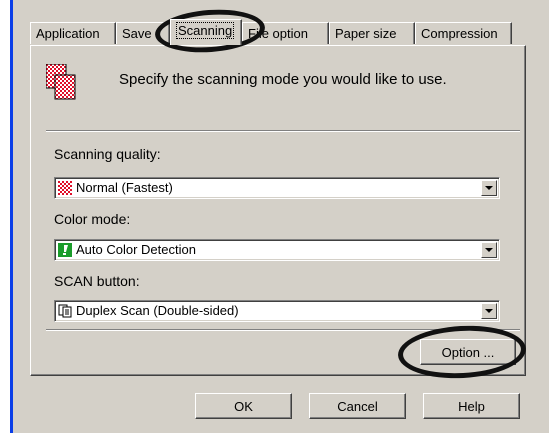  What do you see at coordinates (366, 33) in the screenshot?
I see `tab-label: Paper size` at bounding box center [366, 33].